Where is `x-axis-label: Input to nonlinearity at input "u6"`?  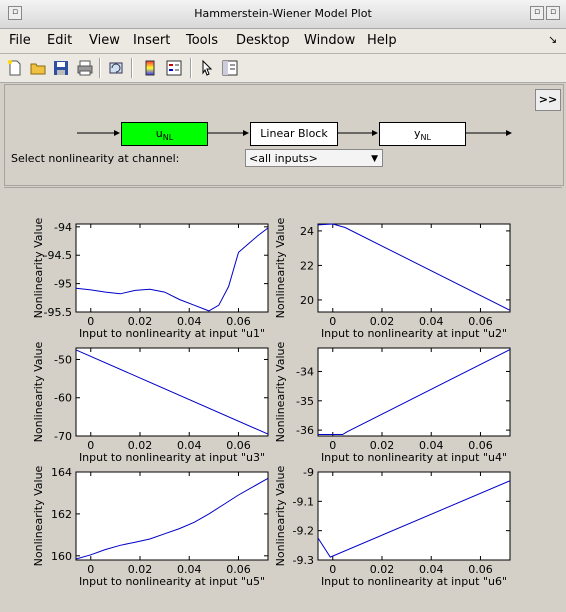
x-axis-label: Input to nonlinearity at input "u6" is located at coordinates (414, 581).